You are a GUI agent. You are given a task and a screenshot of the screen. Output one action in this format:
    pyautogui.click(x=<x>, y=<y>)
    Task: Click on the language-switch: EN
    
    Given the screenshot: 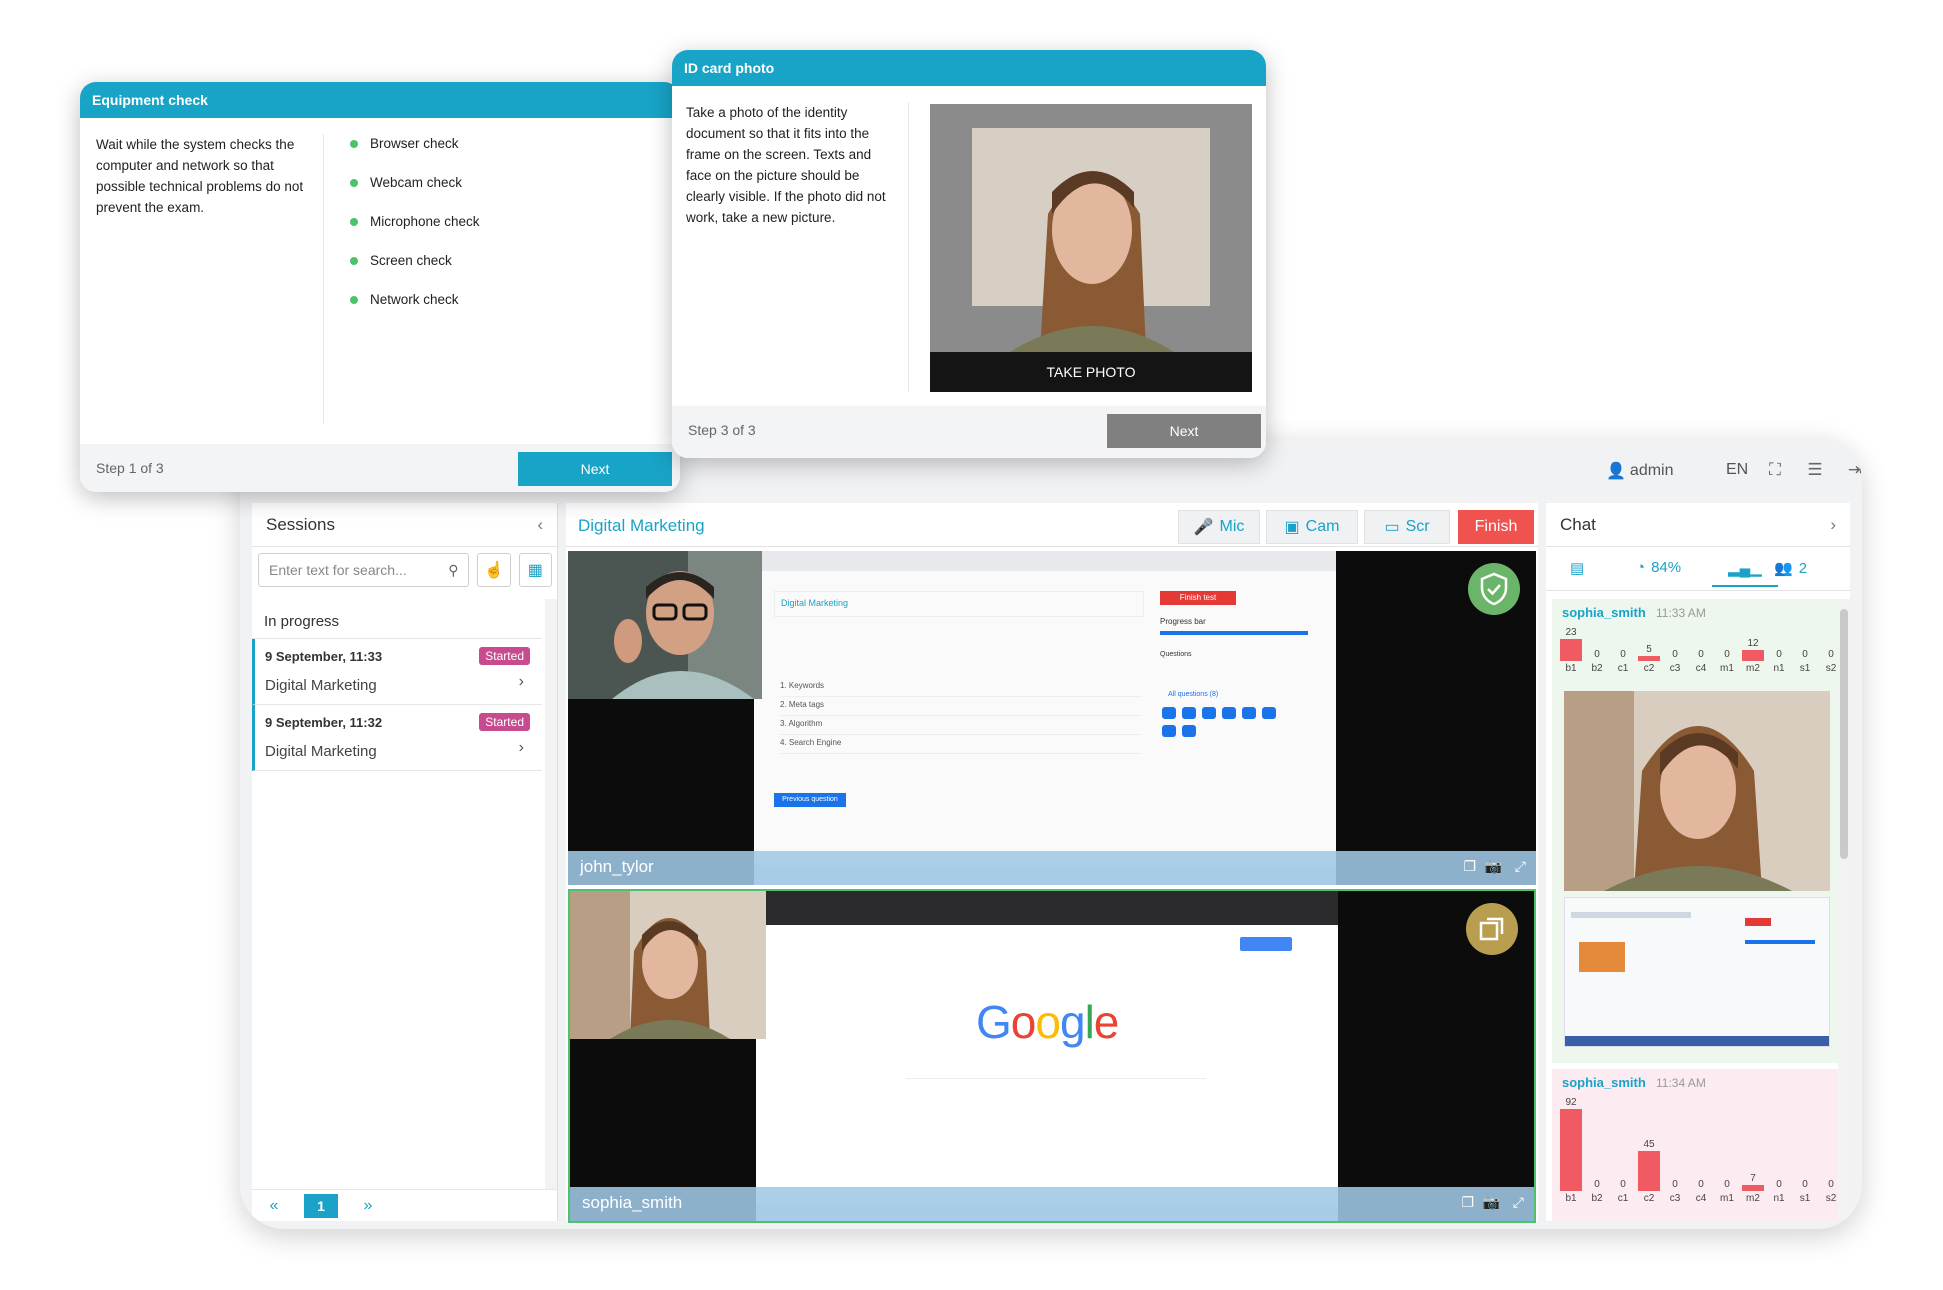 What is the action you would take?
    pyautogui.click(x=1737, y=470)
    